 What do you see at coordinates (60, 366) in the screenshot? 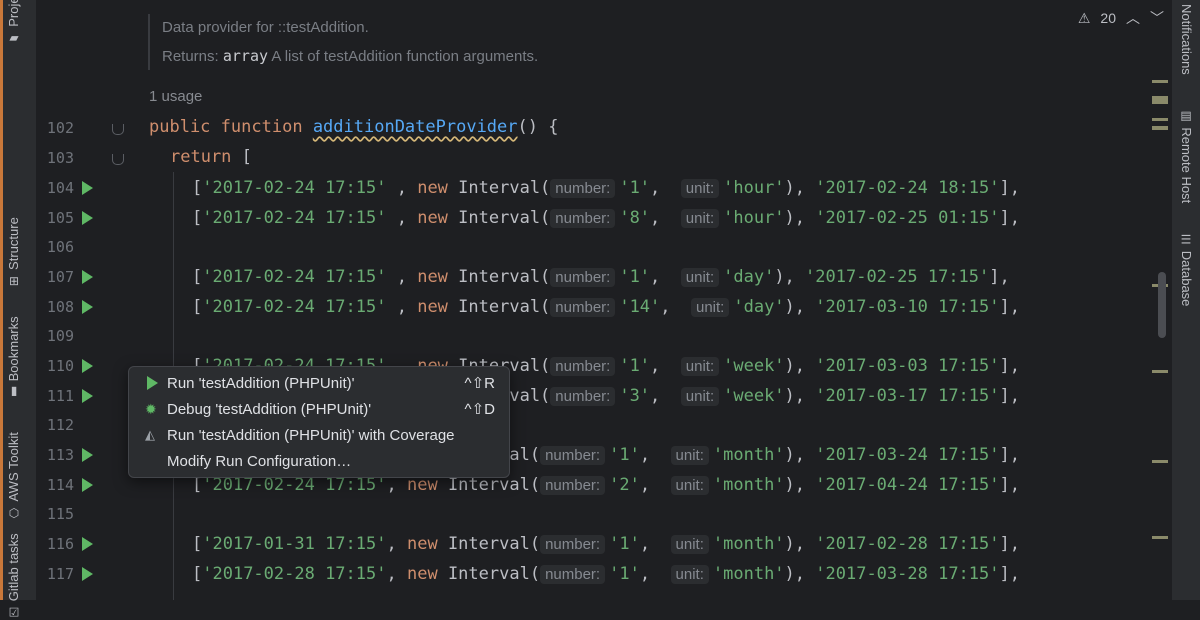
I see `line-number: 110` at bounding box center [60, 366].